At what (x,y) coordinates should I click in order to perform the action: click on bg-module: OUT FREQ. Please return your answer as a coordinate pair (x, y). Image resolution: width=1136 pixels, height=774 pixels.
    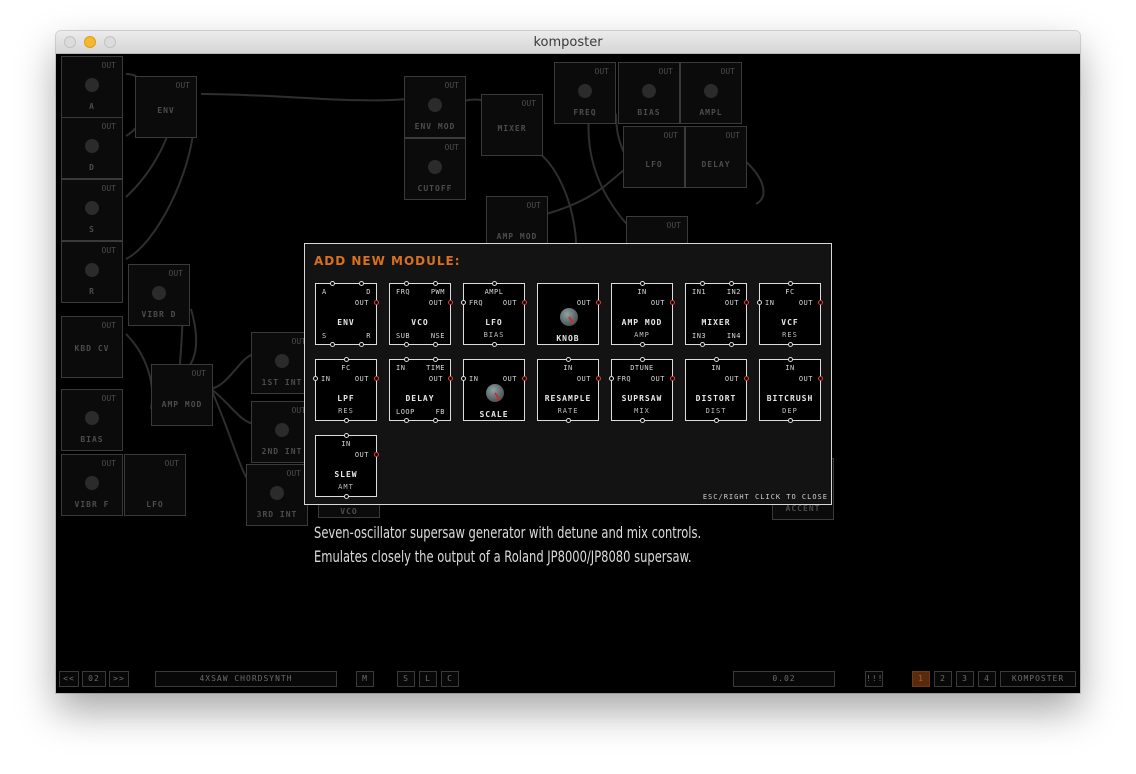
    Looking at the image, I should click on (585, 93).